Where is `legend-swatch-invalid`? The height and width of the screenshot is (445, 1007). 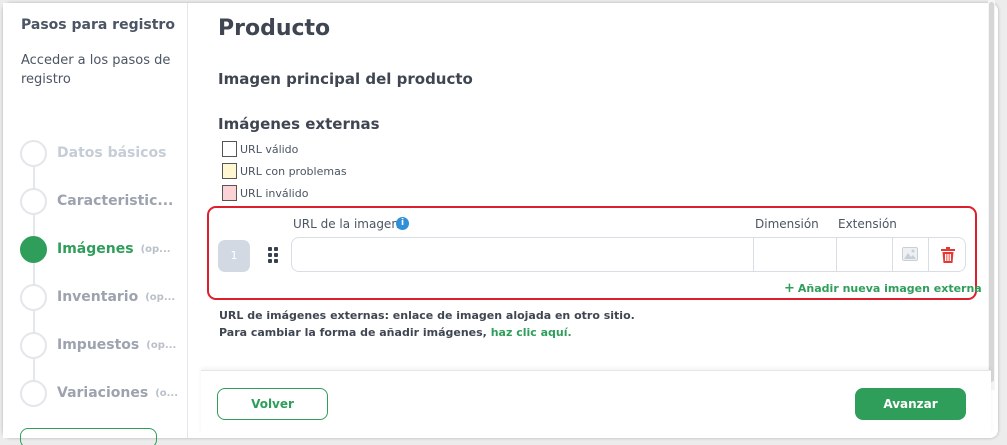 legend-swatch-invalid is located at coordinates (229, 193).